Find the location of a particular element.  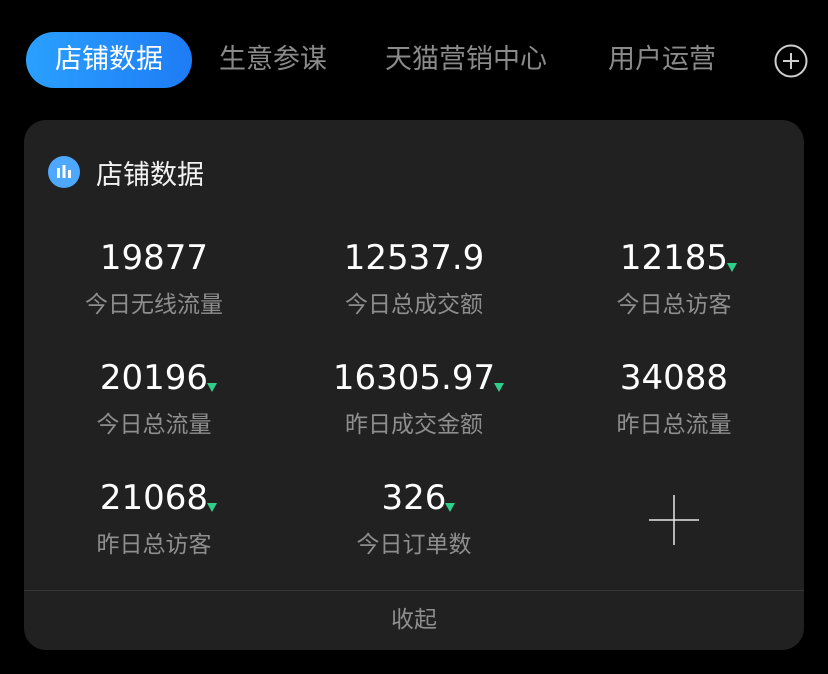

metric-label: 今日无线流量 is located at coordinates (154, 305).